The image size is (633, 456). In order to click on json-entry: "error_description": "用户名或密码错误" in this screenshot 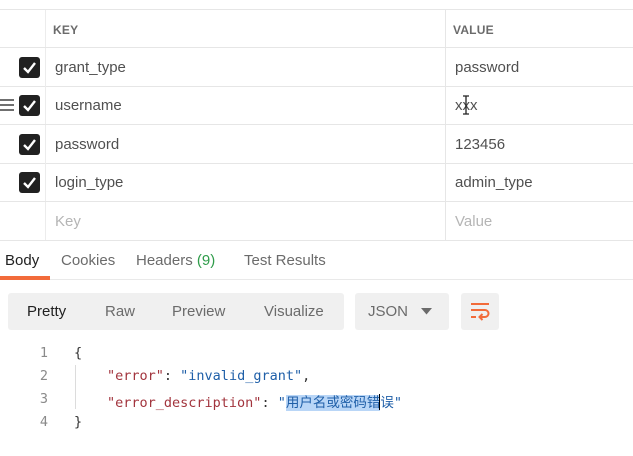, I will do `click(254, 401)`.